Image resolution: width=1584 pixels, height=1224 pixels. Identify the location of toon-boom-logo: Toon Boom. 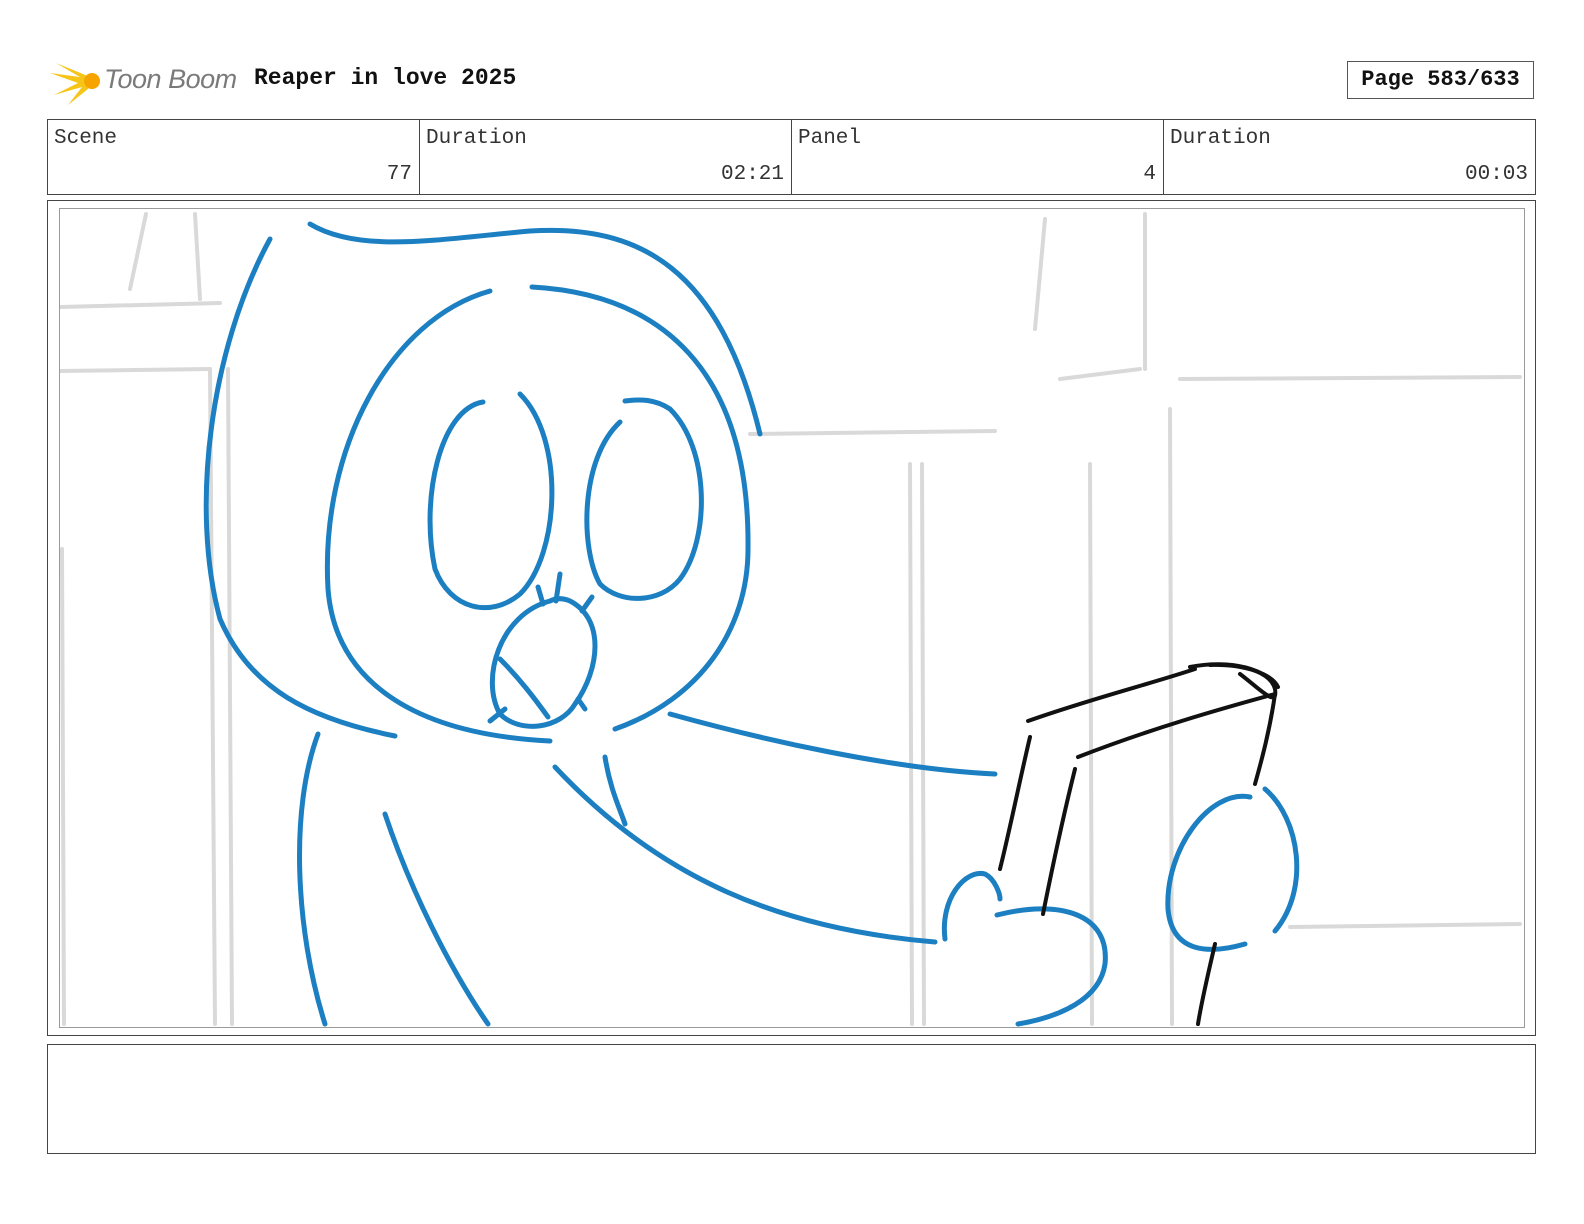
(145, 81).